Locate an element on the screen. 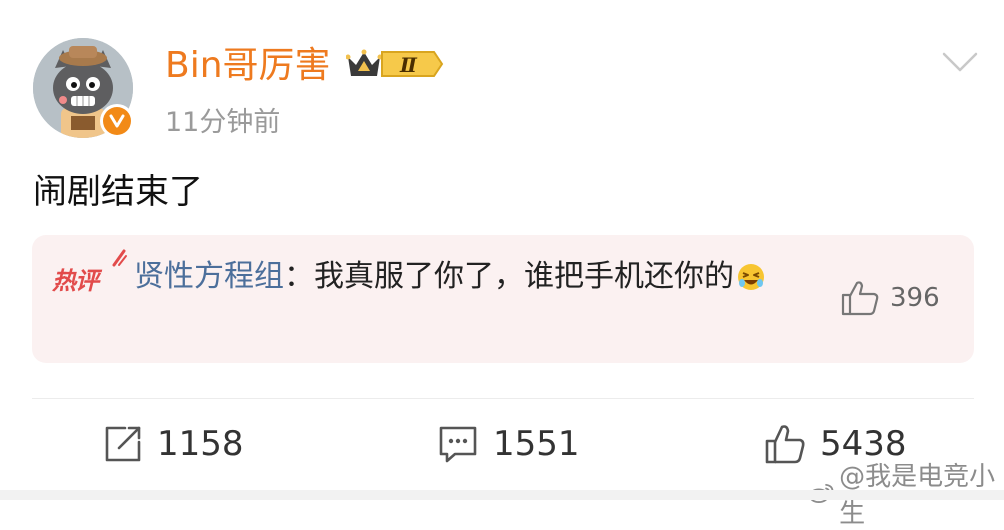 The image size is (1004, 530). vip-level: Ⅱ is located at coordinates (408, 65).